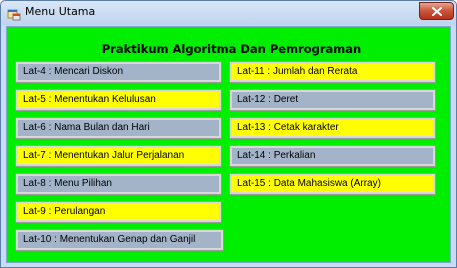 The width and height of the screenshot is (457, 268). I want to click on page-title: Praktikum Algoritma Dan Pemrograman, so click(231, 49).